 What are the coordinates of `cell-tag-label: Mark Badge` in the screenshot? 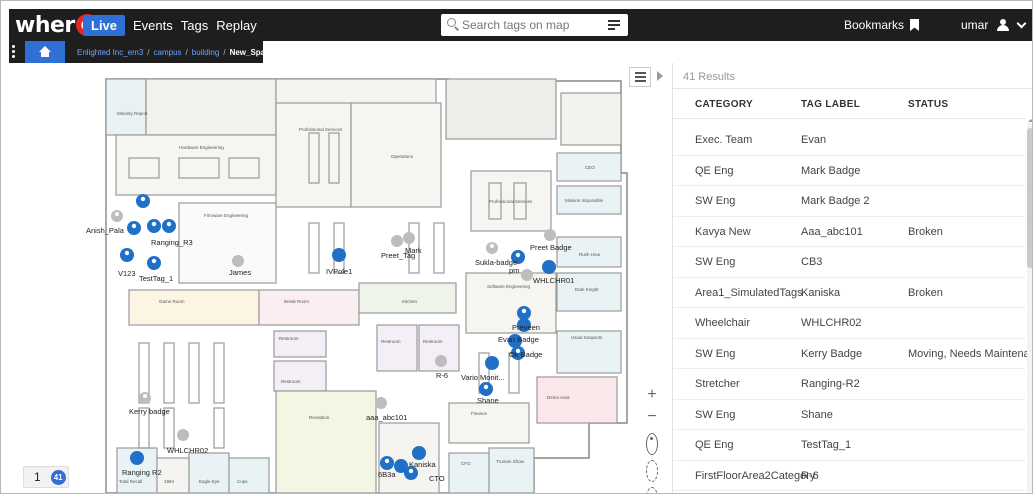 It's located at (831, 170).